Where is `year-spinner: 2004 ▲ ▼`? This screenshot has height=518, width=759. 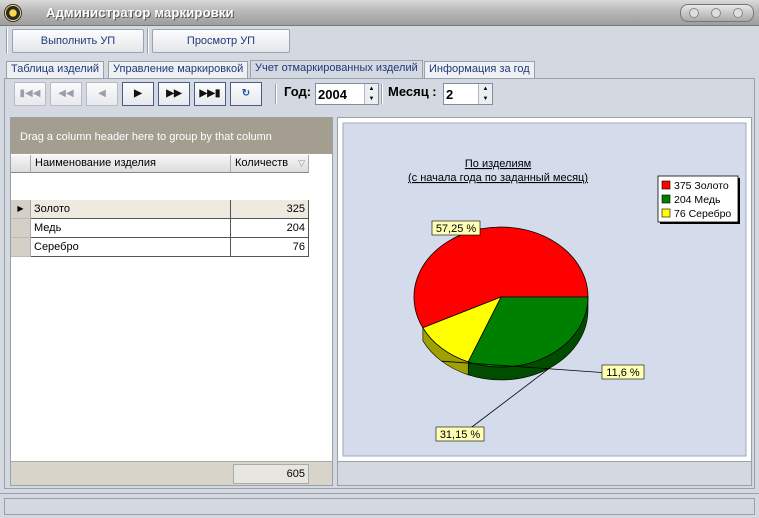 year-spinner: 2004 ▲ ▼ is located at coordinates (347, 94).